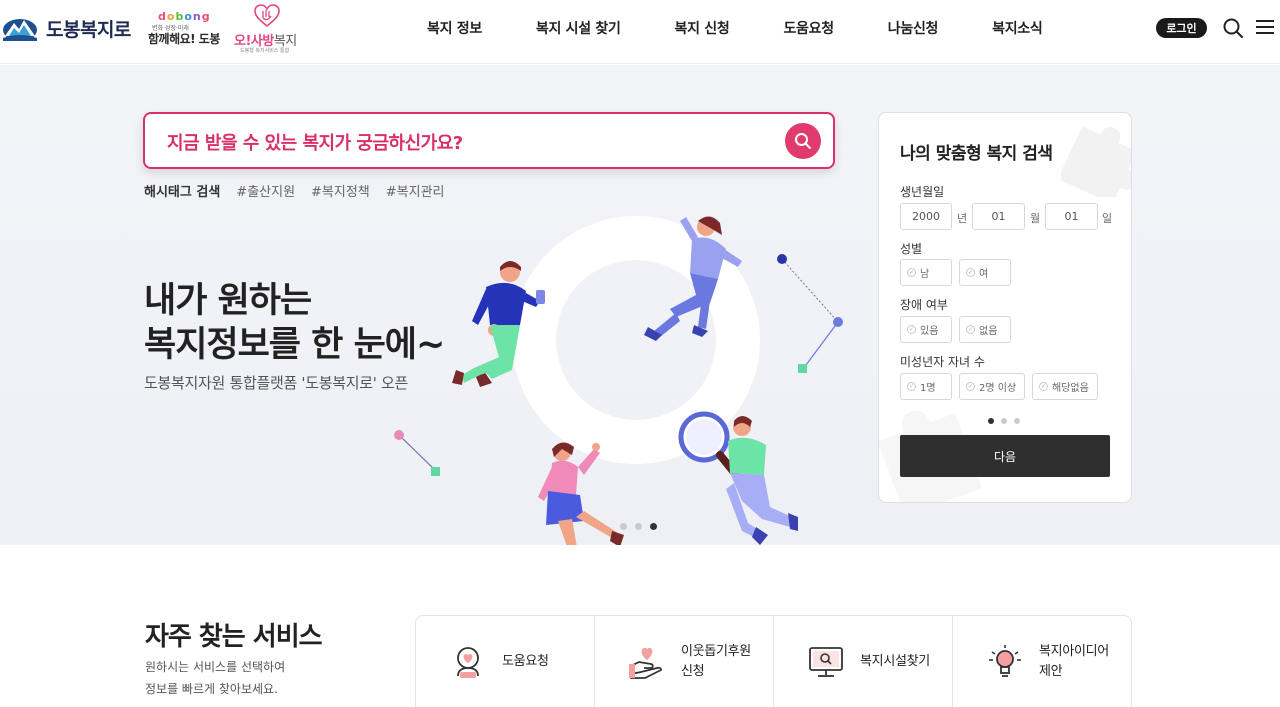 The width and height of the screenshot is (1280, 707). I want to click on next-button: 다음, so click(1005, 456).